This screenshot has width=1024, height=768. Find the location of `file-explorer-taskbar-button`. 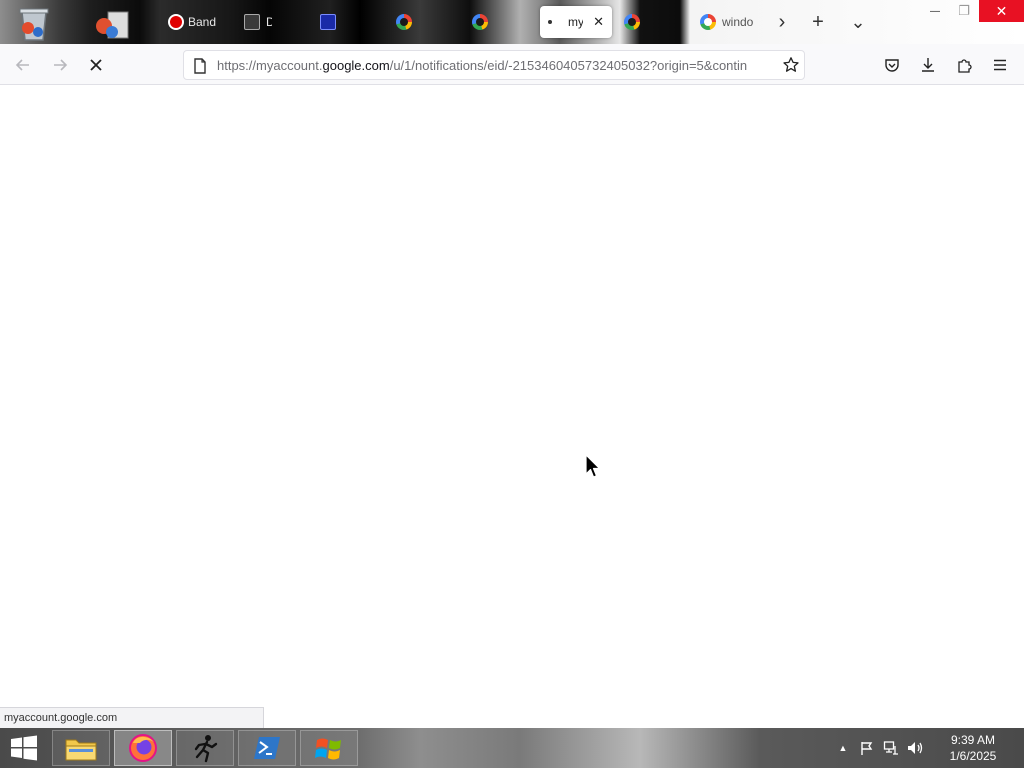

file-explorer-taskbar-button is located at coordinates (81, 748).